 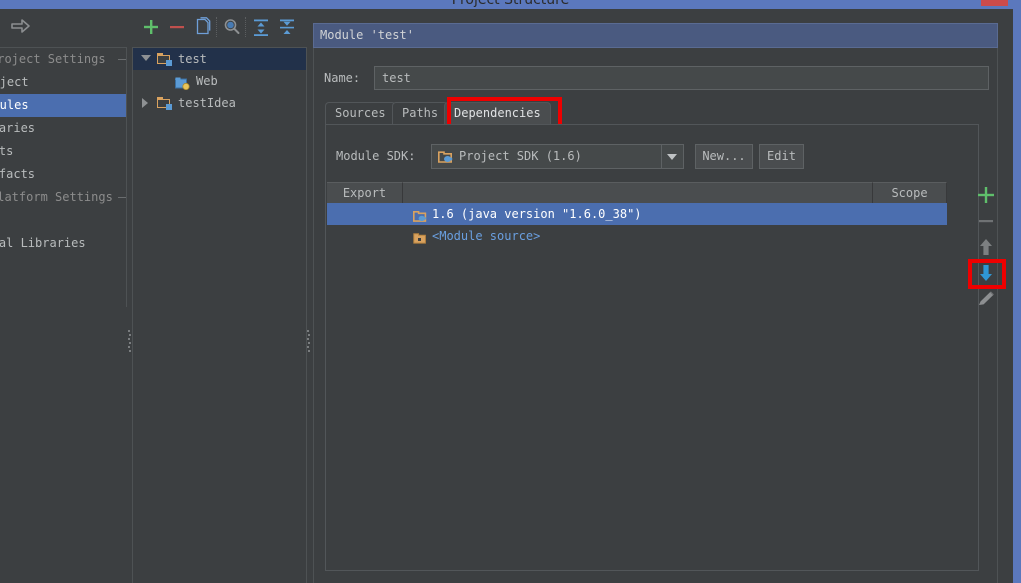 What do you see at coordinates (219, 59) in the screenshot?
I see `tree-node-test: test` at bounding box center [219, 59].